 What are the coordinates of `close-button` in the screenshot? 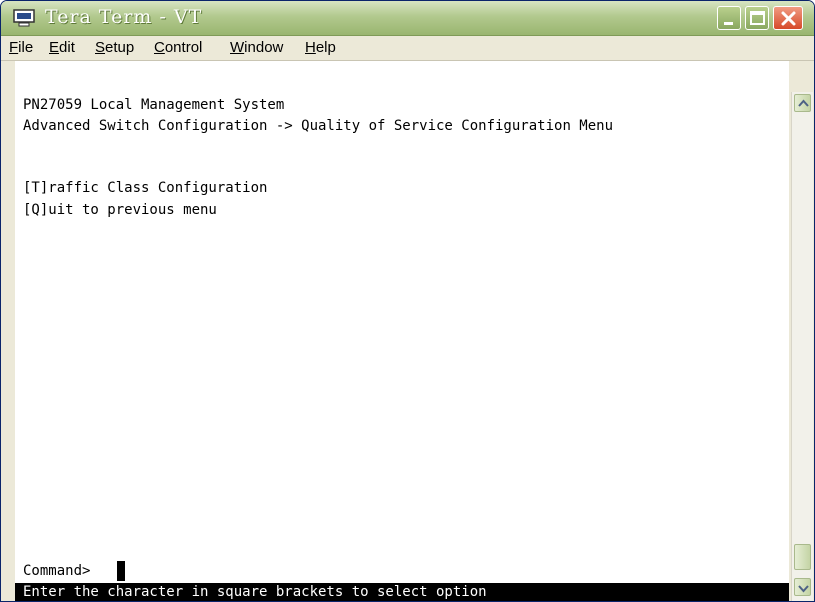 It's located at (788, 18).